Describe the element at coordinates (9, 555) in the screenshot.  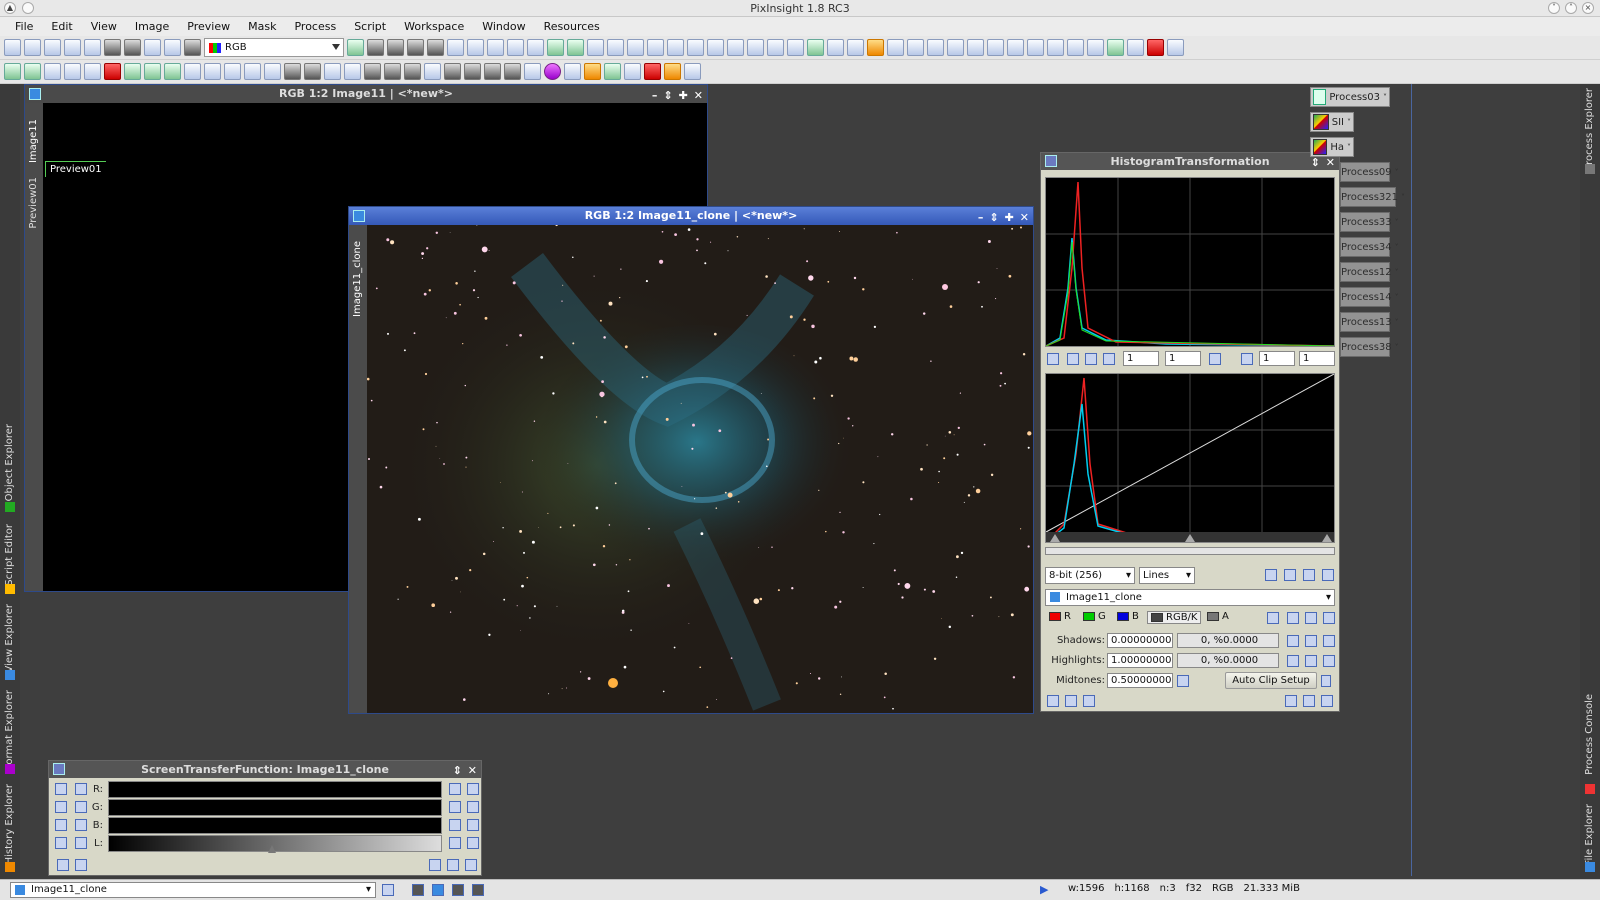
I see `tab-script-editor: Script Editor` at that location.